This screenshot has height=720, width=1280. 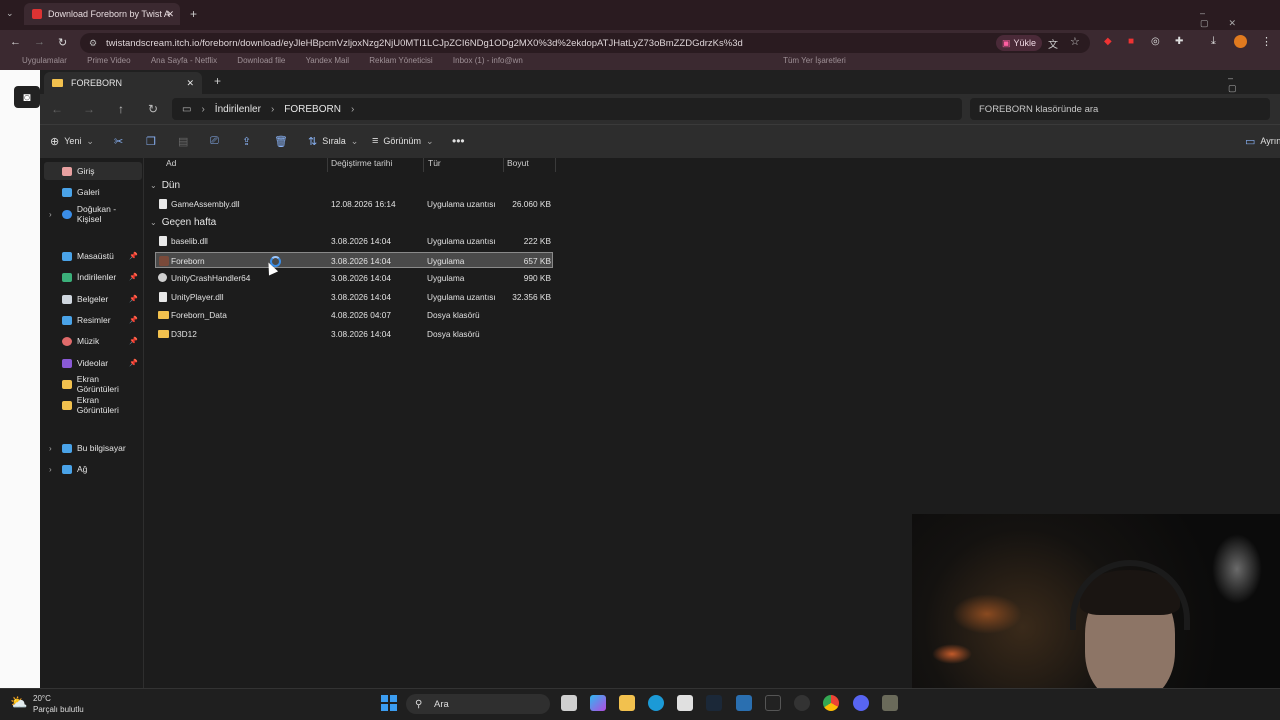 What do you see at coordinates (567, 109) in the screenshot?
I see `breadcrumb: ▭ › İndirilenler › FOREBORN ›` at bounding box center [567, 109].